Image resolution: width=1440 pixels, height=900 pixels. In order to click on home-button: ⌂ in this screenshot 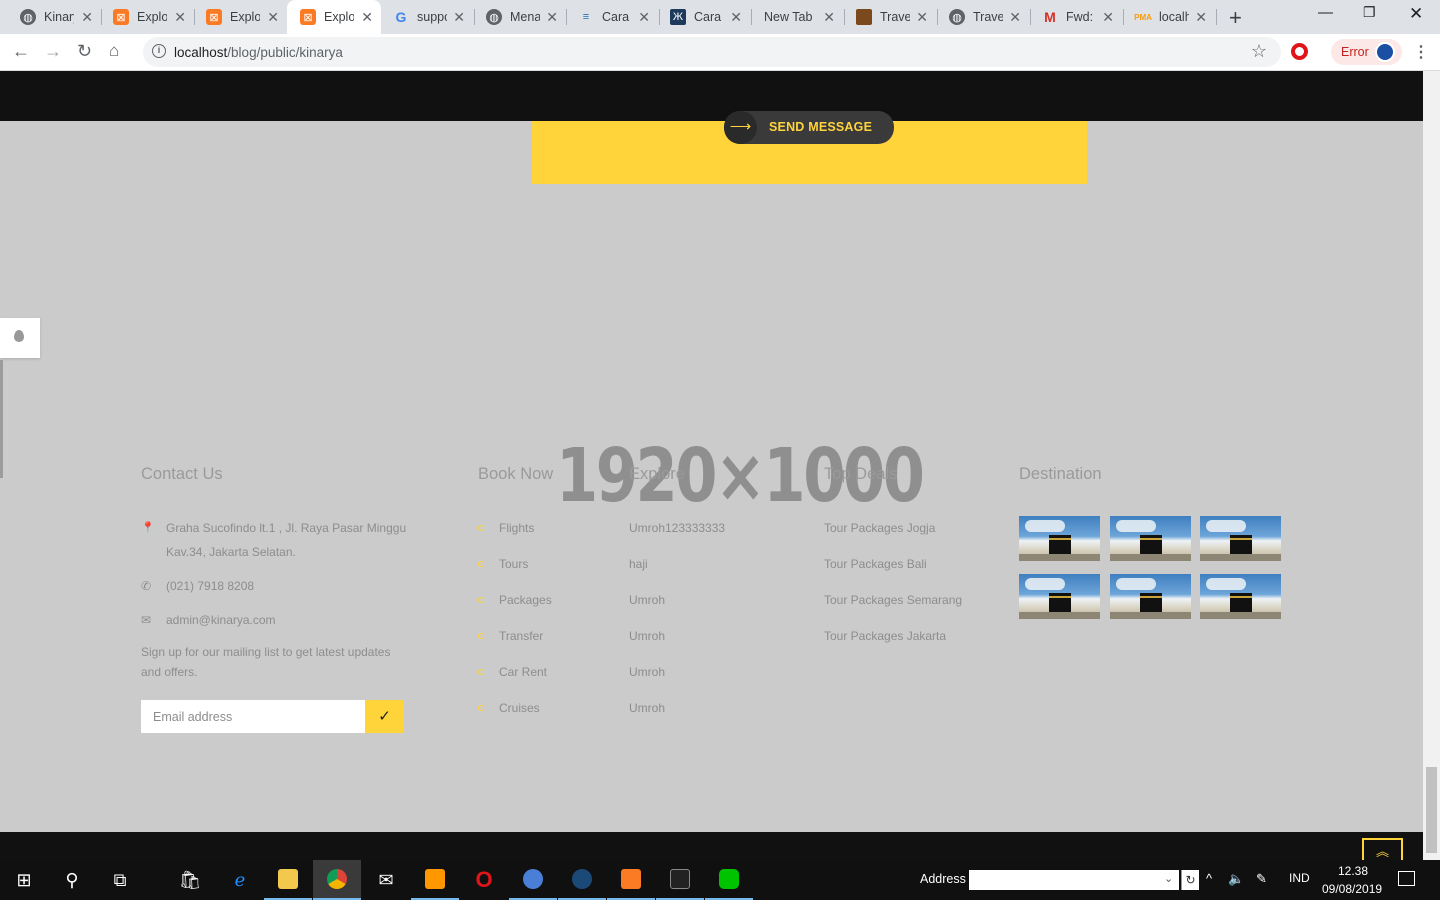, I will do `click(114, 51)`.